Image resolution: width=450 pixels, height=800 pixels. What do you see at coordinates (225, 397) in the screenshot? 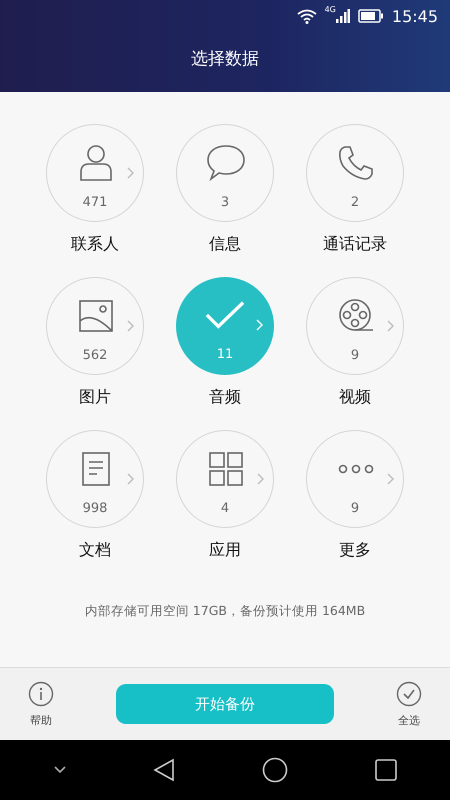
I see `category-label: 音频` at bounding box center [225, 397].